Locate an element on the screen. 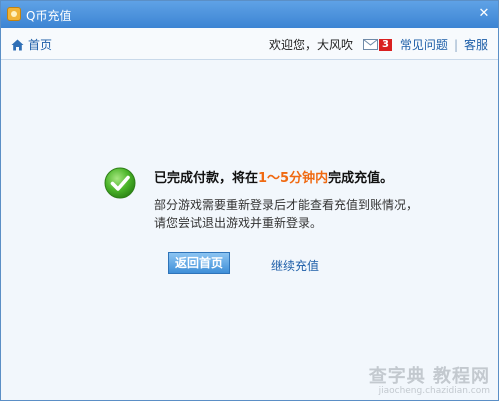 The image size is (499, 401). check-circle-icon is located at coordinates (120, 183).